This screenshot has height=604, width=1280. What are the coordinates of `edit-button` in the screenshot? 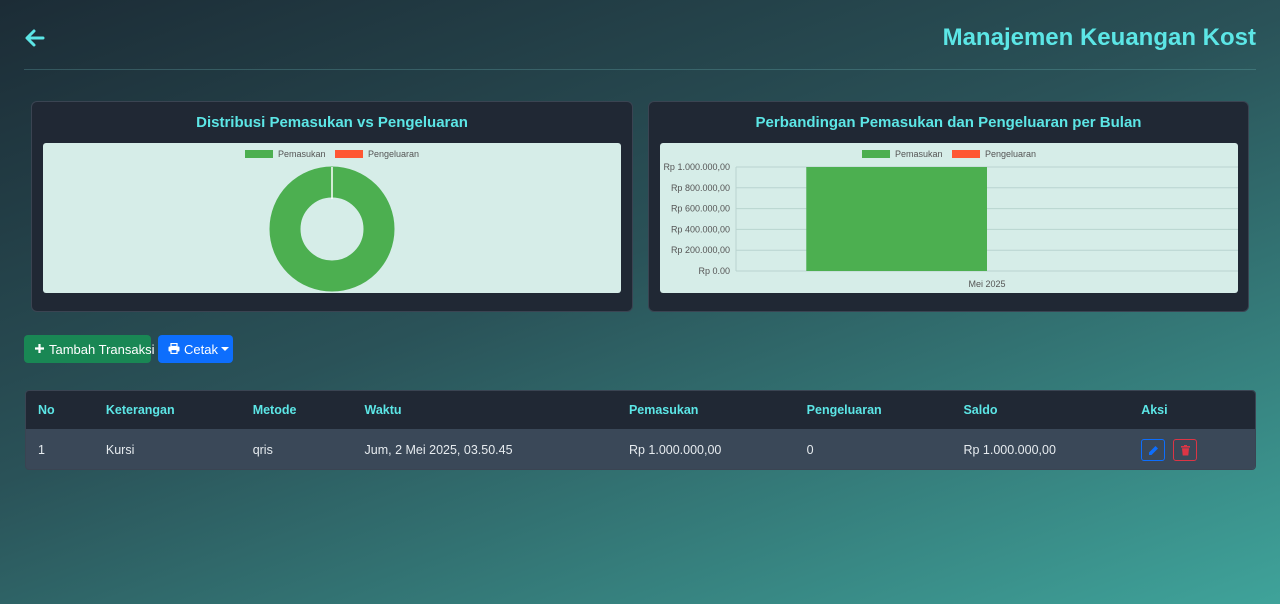 It's located at (1153, 449).